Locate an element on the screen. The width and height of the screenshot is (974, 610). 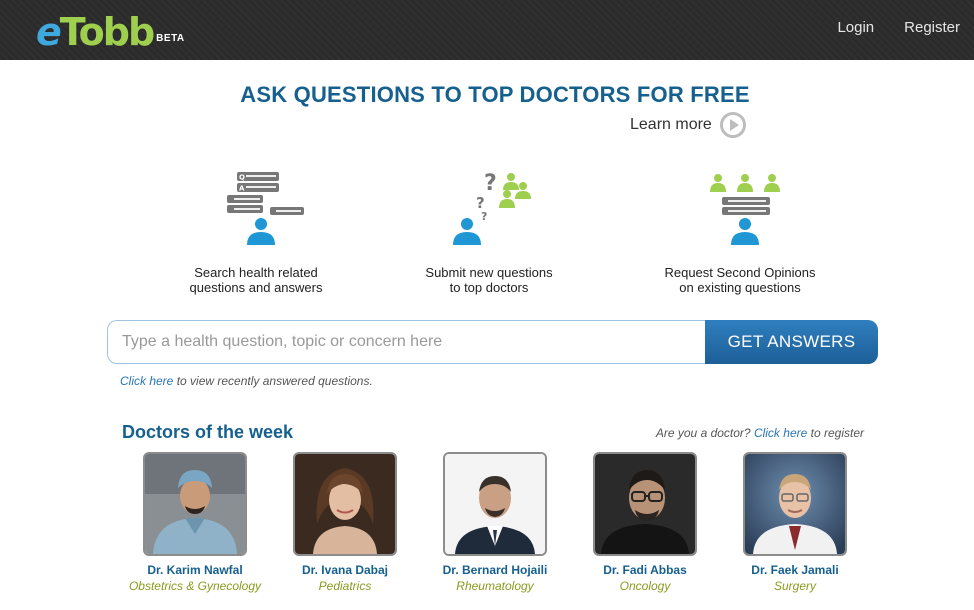
second-opinion-icon is located at coordinates (745, 209).